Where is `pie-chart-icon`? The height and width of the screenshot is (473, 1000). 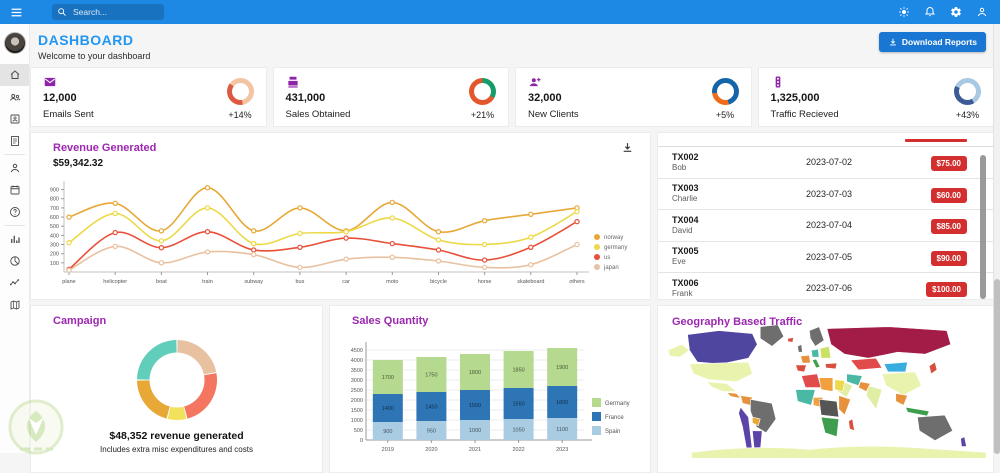 pie-chart-icon is located at coordinates (14, 261).